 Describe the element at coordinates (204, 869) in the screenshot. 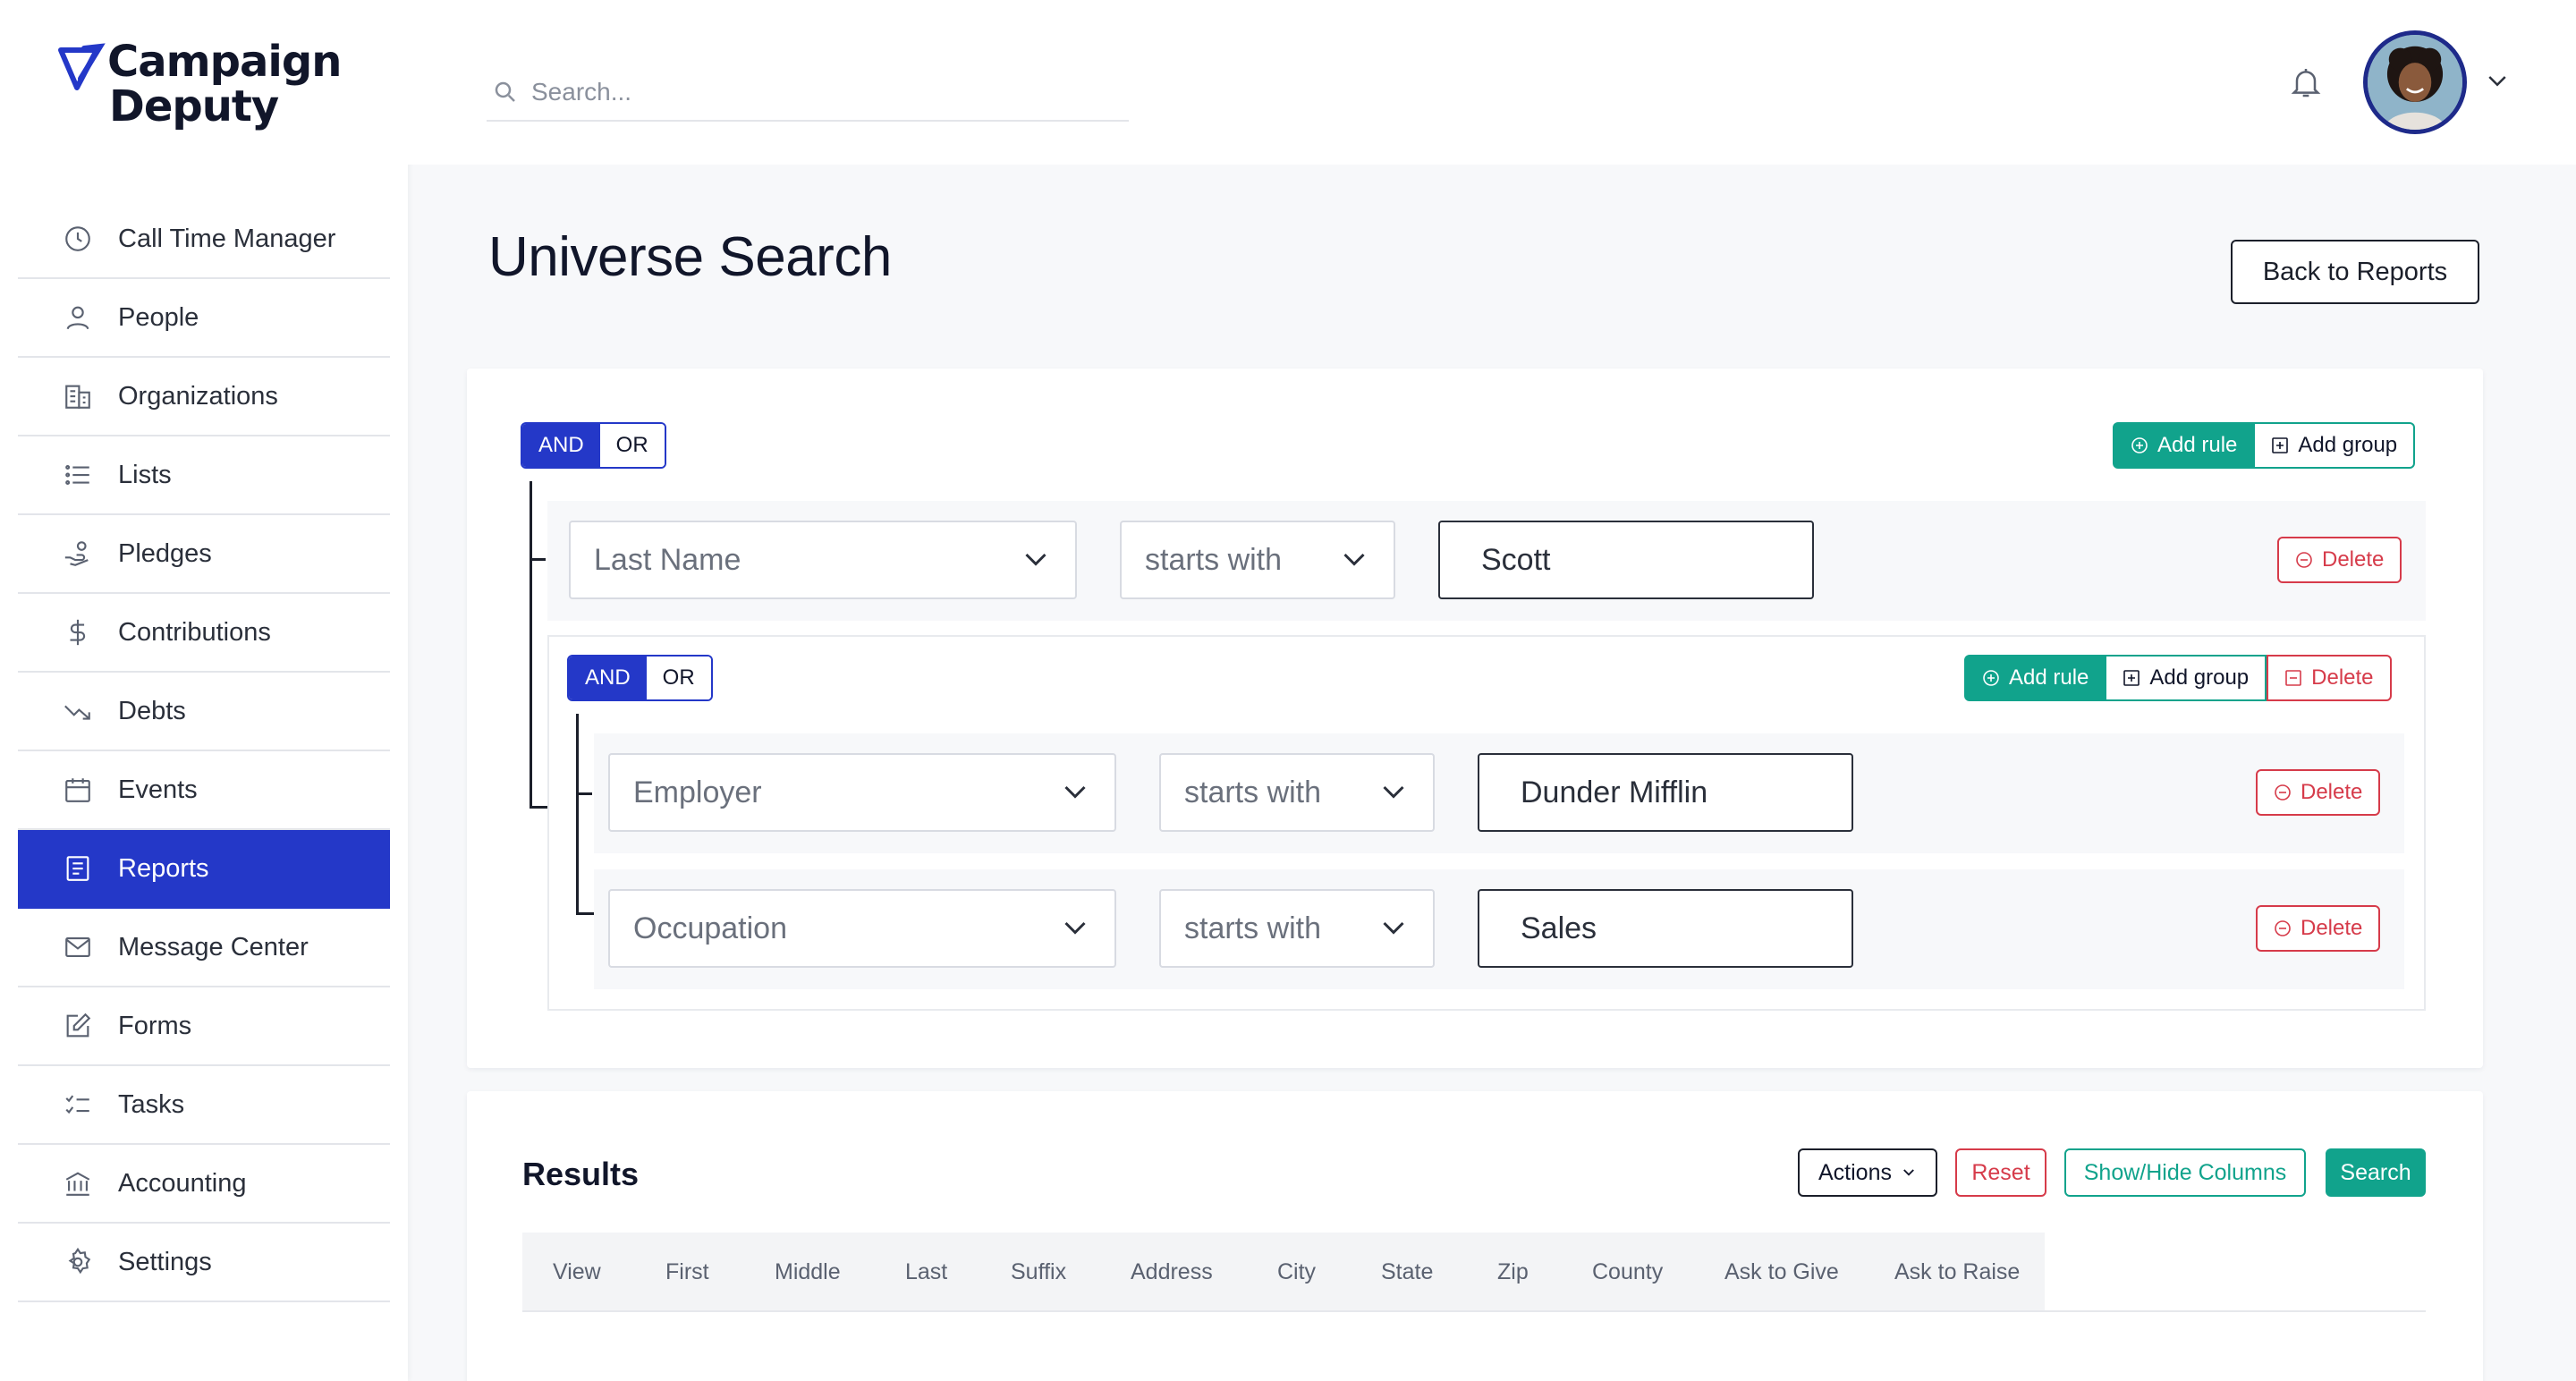

I see `sidebar-item-reports: Reports` at that location.